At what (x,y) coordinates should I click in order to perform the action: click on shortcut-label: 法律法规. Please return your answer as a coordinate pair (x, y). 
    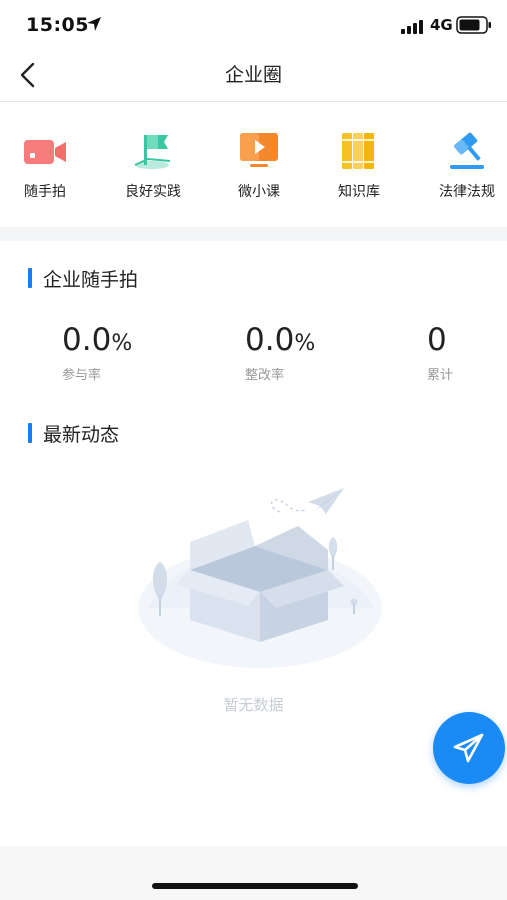
    Looking at the image, I should click on (467, 192).